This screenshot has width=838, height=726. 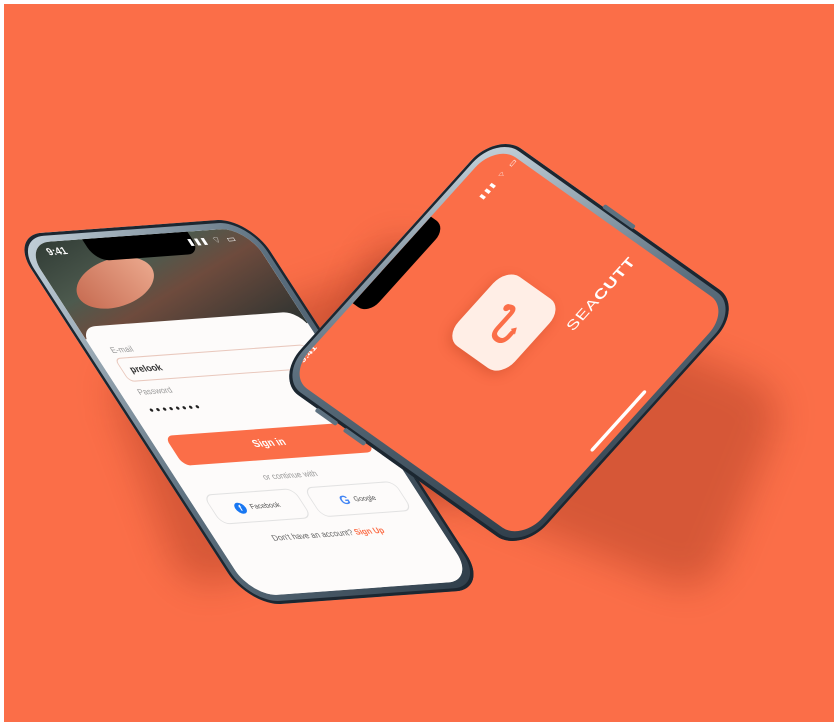 What do you see at coordinates (312, 535) in the screenshot?
I see `signup-prompt: Don't have an account?` at bounding box center [312, 535].